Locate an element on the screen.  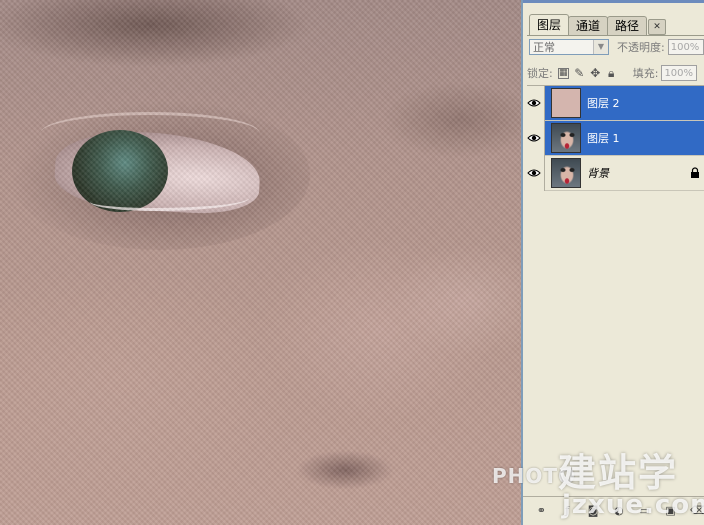
blend-mode-select: 正常 ▼ is located at coordinates (569, 47).